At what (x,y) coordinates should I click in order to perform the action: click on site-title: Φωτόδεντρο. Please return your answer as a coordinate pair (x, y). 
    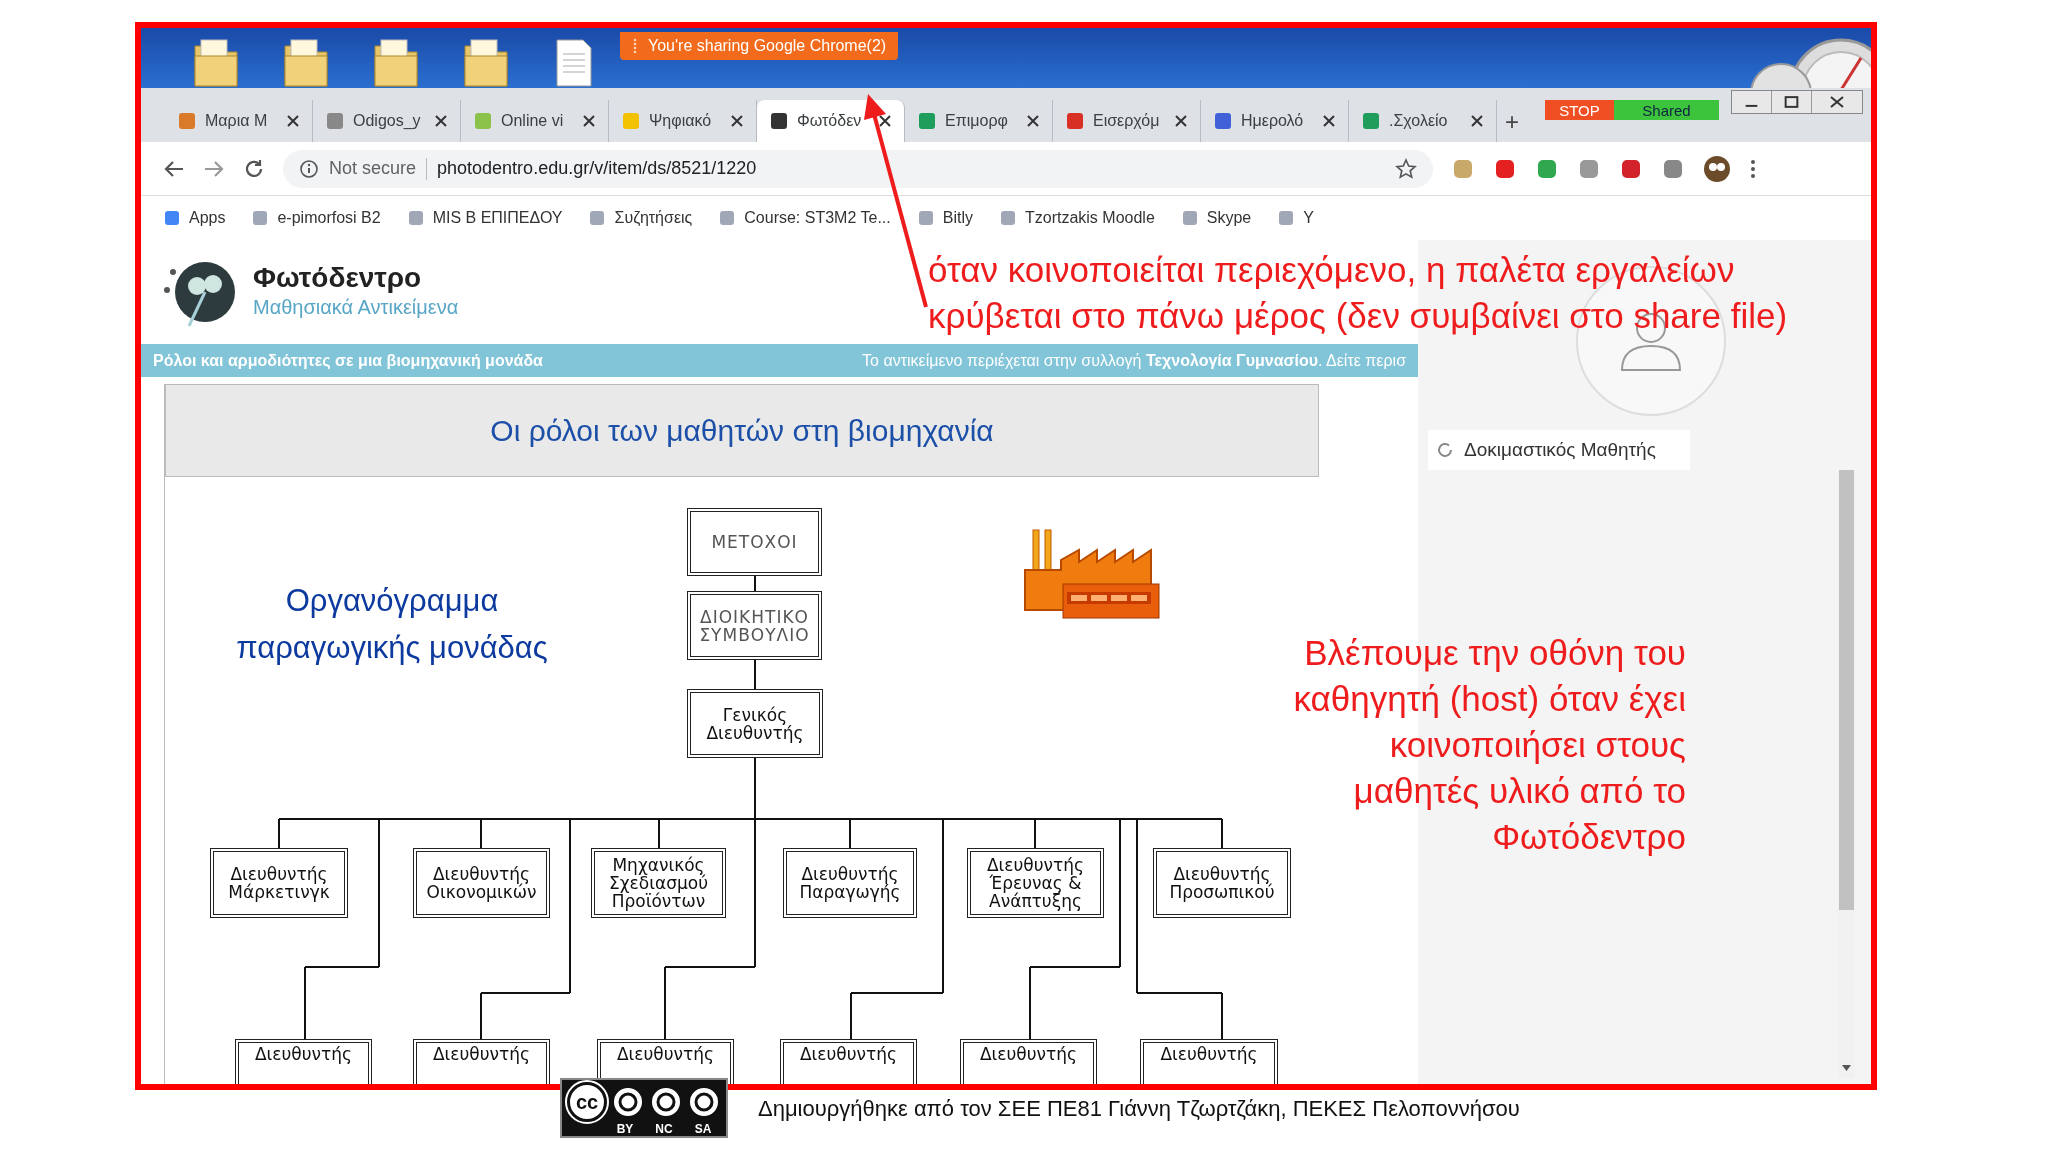
    Looking at the image, I should click on (338, 278).